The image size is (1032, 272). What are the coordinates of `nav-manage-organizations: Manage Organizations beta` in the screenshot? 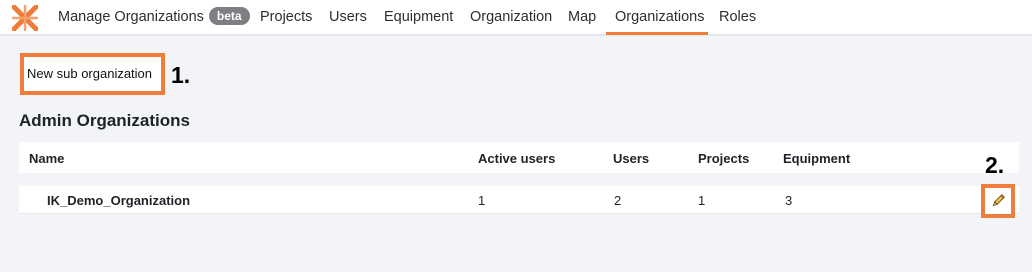 It's located at (154, 18).